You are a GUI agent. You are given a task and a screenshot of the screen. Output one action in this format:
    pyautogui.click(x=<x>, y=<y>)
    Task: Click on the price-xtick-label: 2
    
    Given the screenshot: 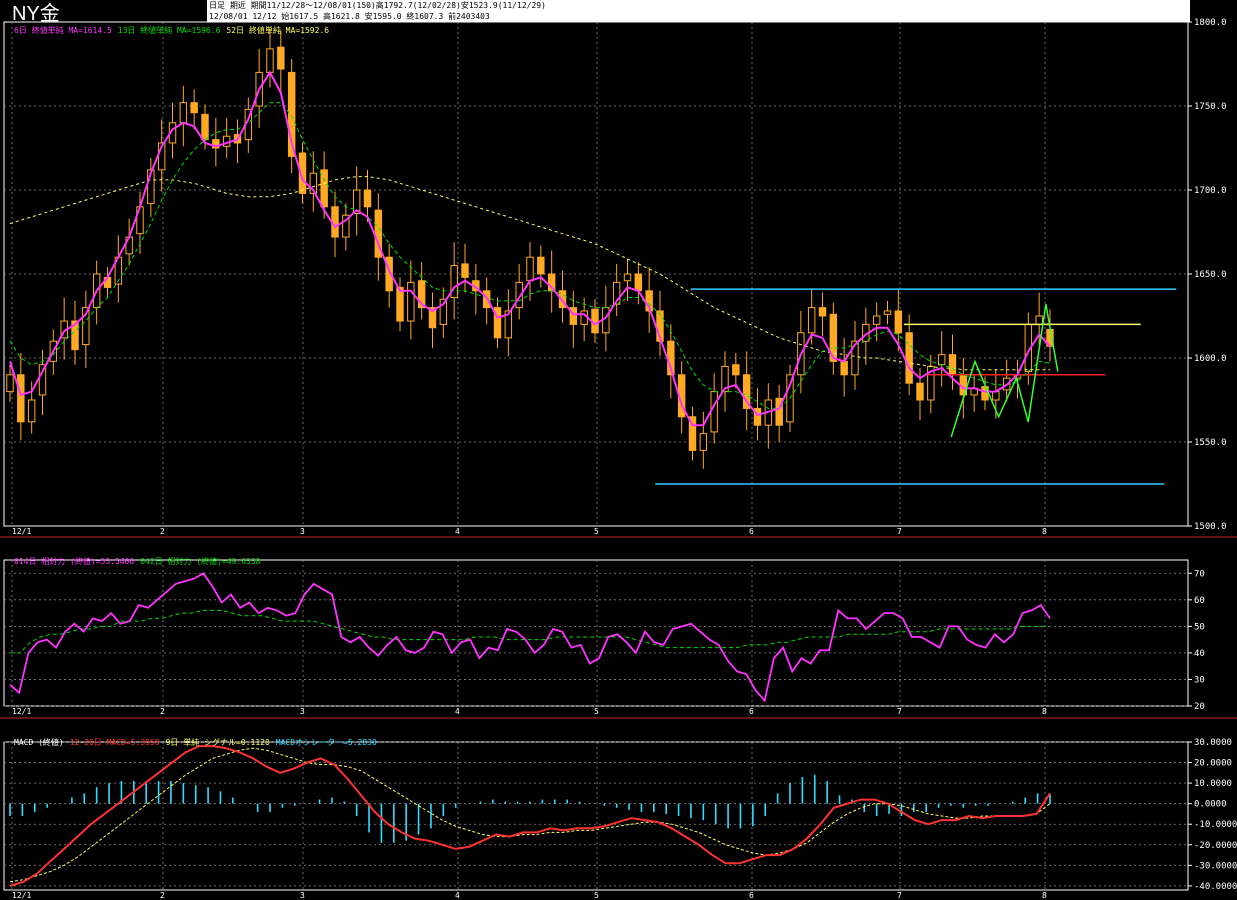 What is the action you would take?
    pyautogui.click(x=162, y=531)
    